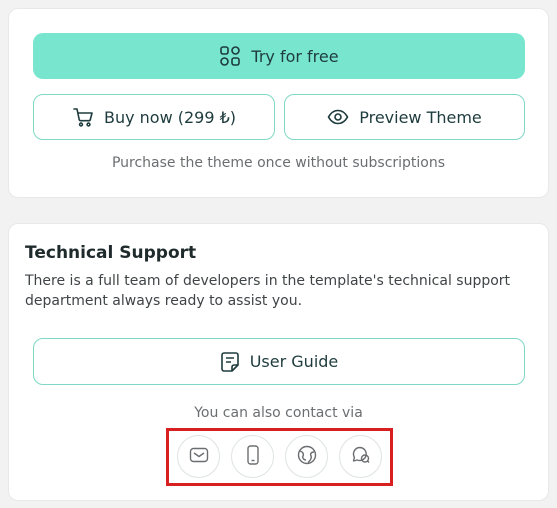 This screenshot has height=508, width=557. I want to click on try-for-free-button: Try for free, so click(279, 56).